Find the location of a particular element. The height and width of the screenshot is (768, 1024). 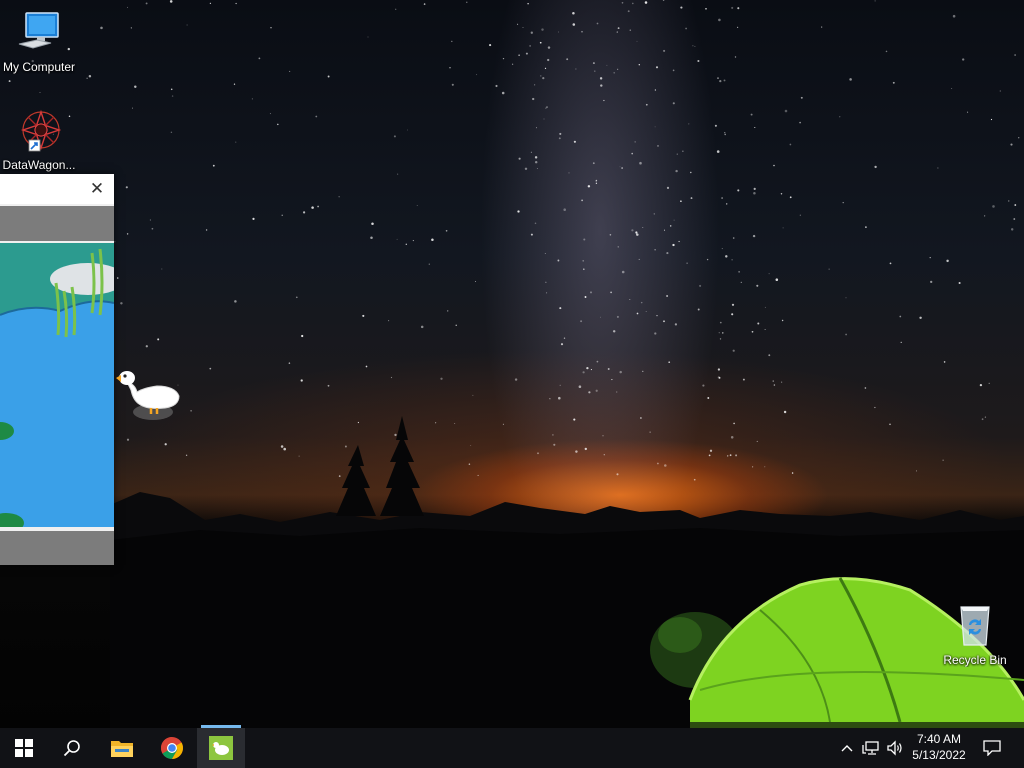

desktop-icon-my-computer: My Computer is located at coordinates (39, 42).